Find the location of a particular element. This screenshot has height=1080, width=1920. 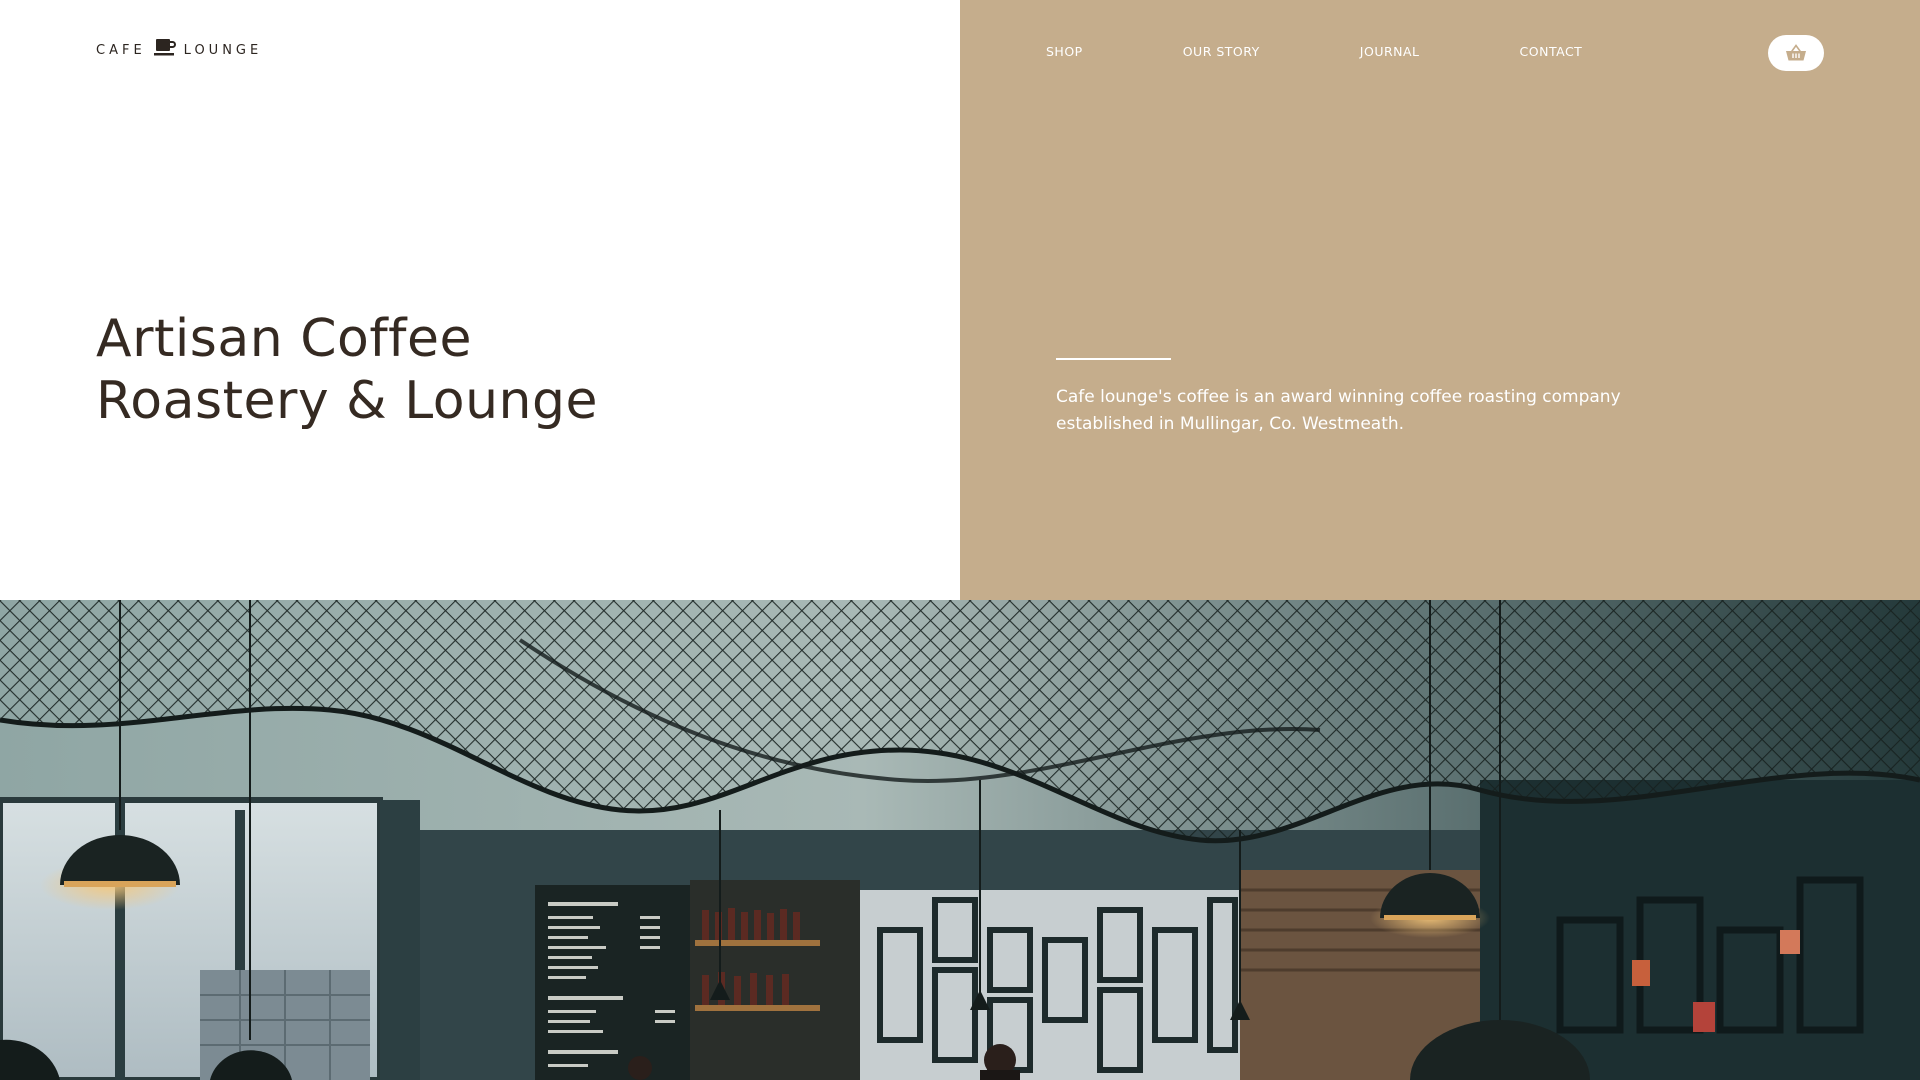

basket-icon is located at coordinates (1796, 52).